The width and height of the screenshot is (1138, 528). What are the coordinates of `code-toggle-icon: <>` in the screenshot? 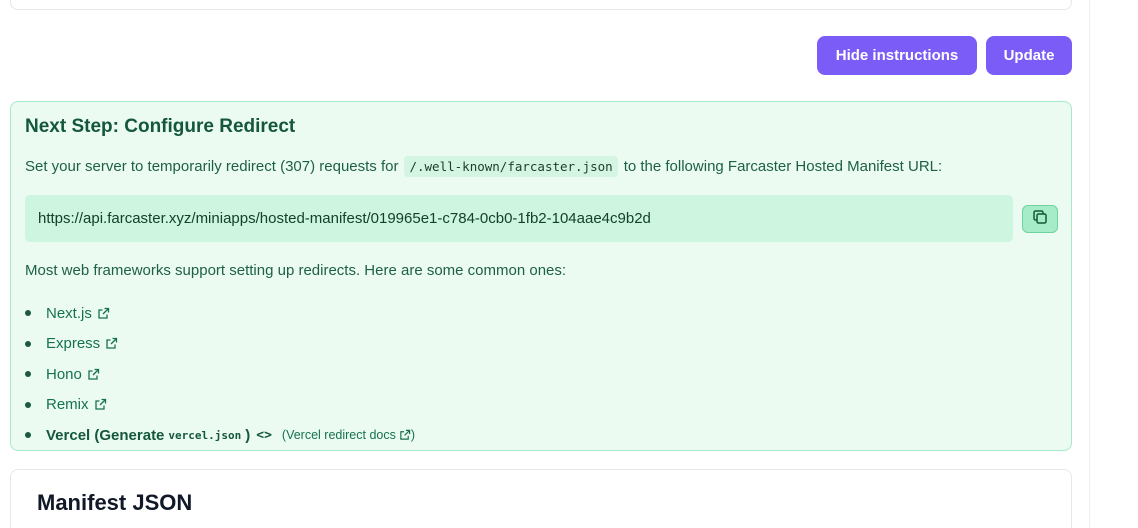 It's located at (264, 435).